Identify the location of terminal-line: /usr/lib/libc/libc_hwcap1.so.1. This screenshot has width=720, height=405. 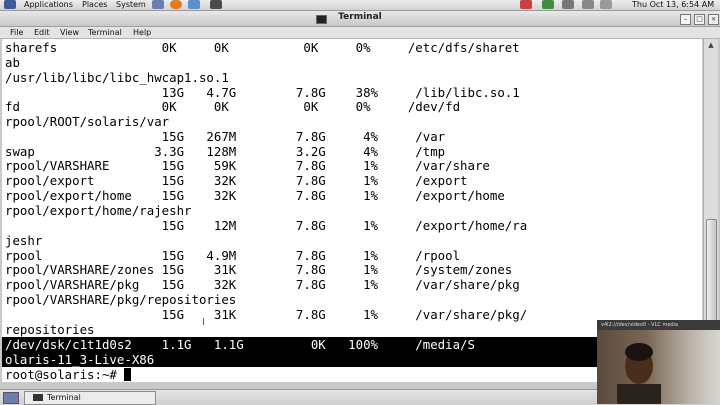
(117, 77).